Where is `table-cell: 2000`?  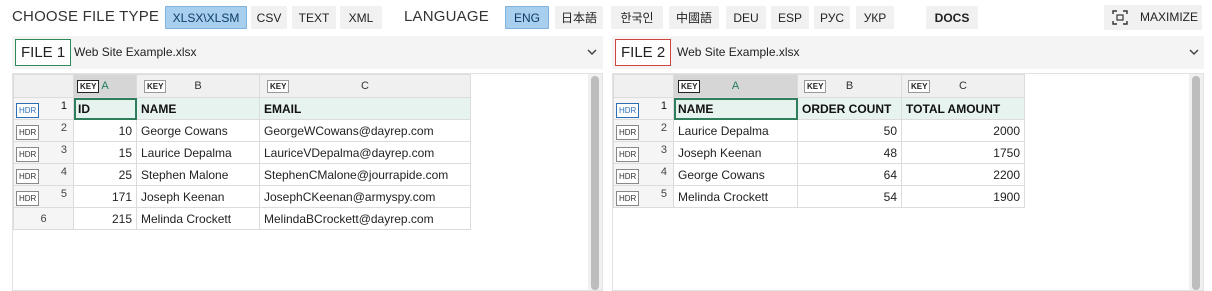
table-cell: 2000 is located at coordinates (963, 130).